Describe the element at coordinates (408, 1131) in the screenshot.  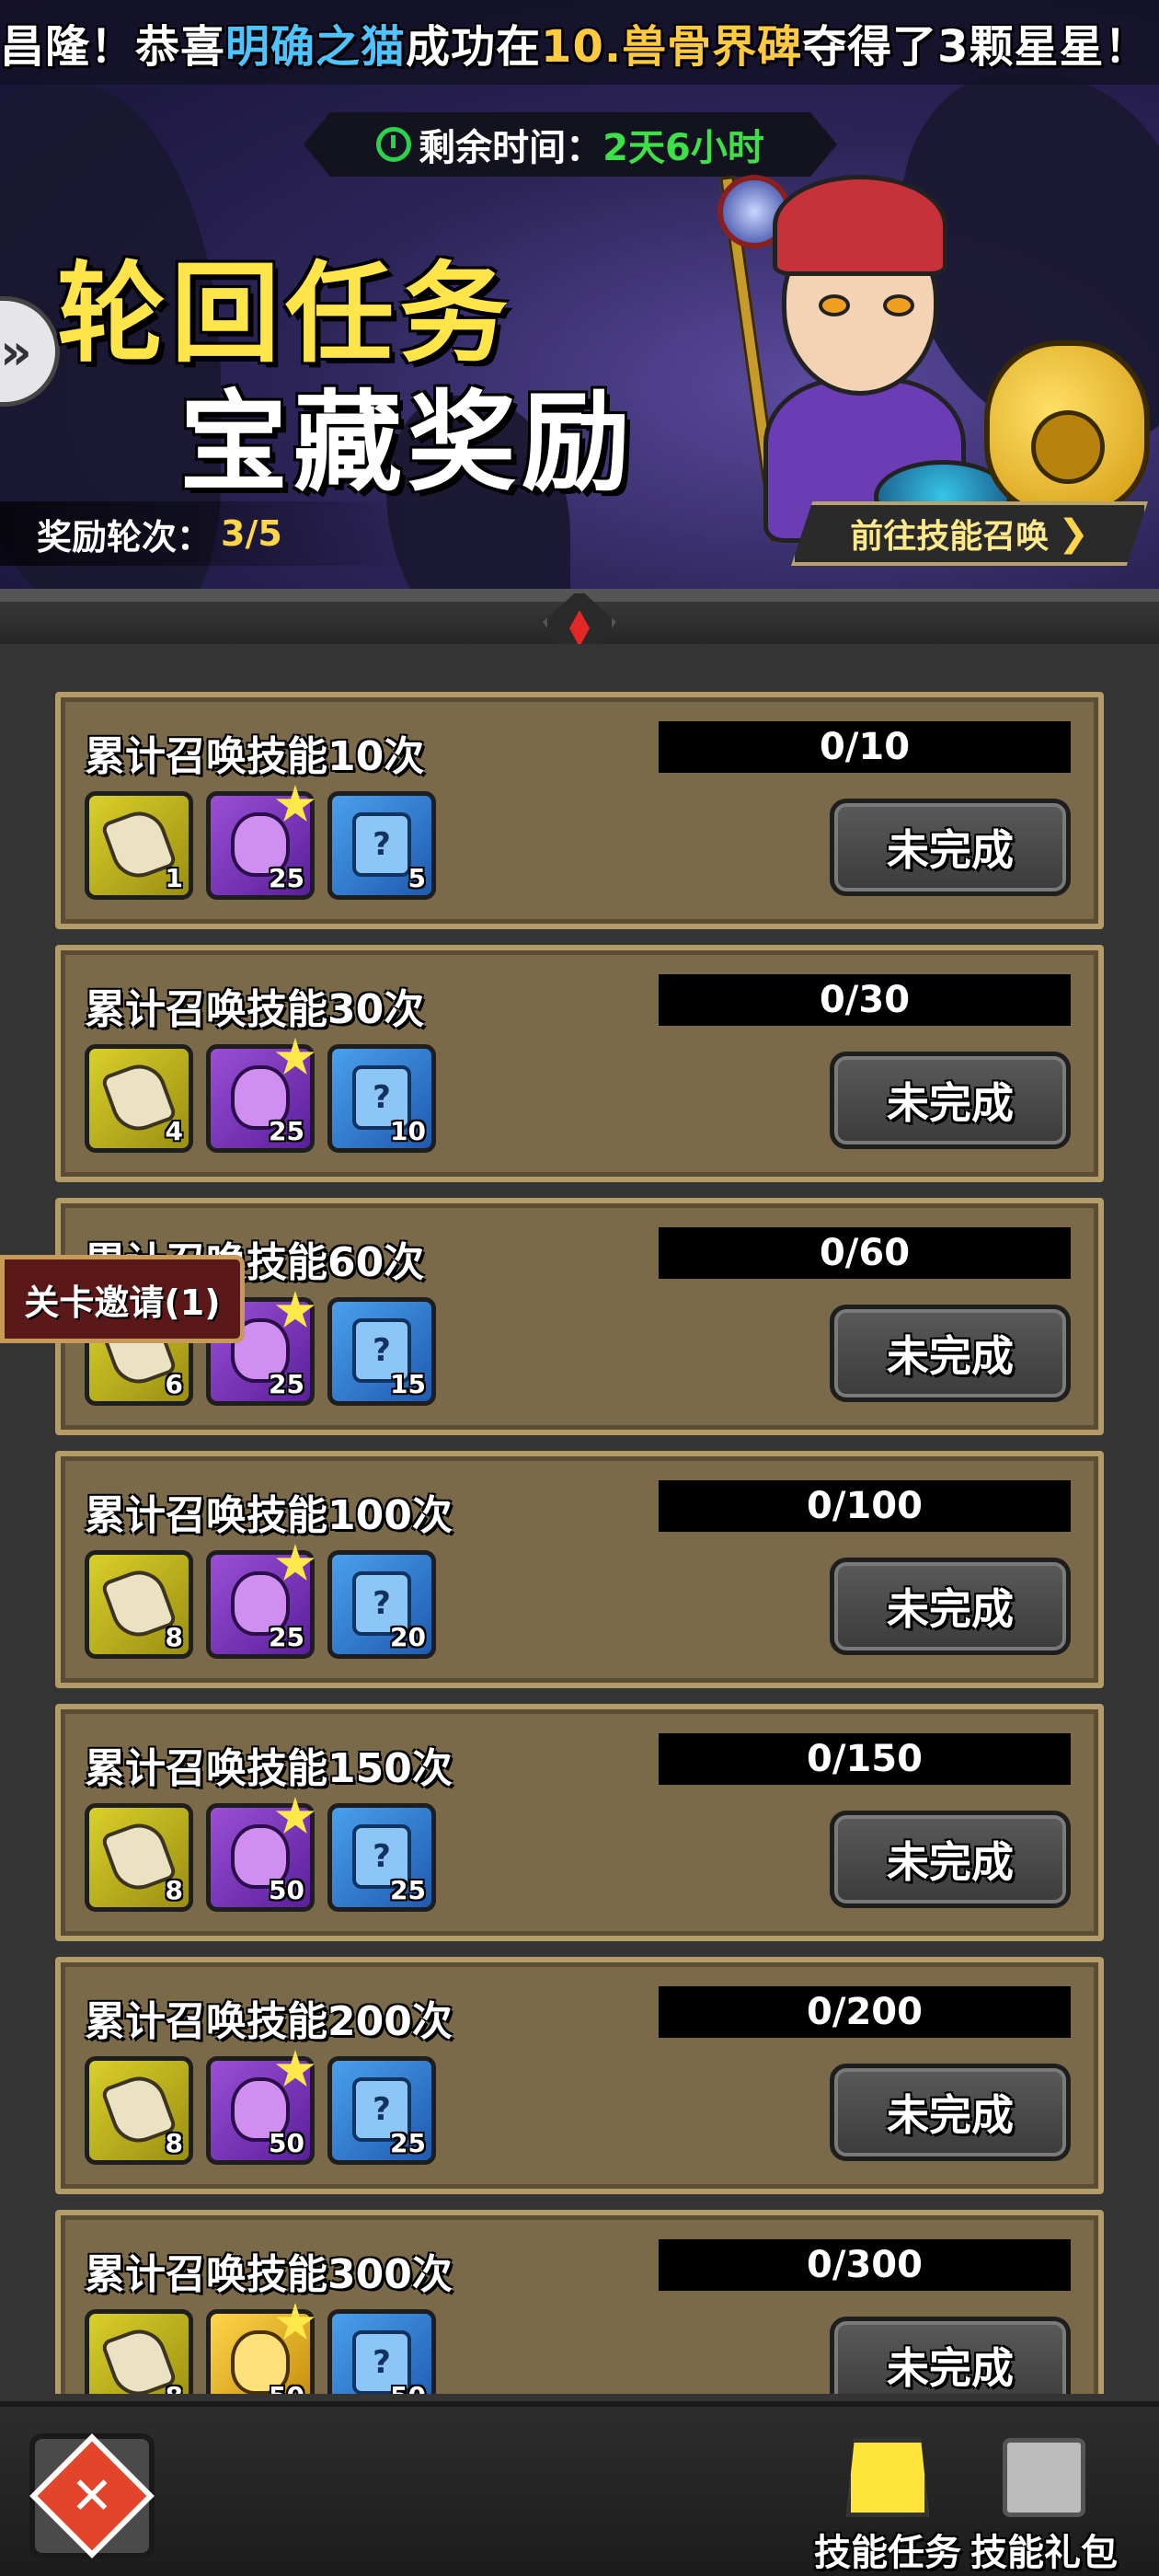
I see `reward-quantity: 10` at that location.